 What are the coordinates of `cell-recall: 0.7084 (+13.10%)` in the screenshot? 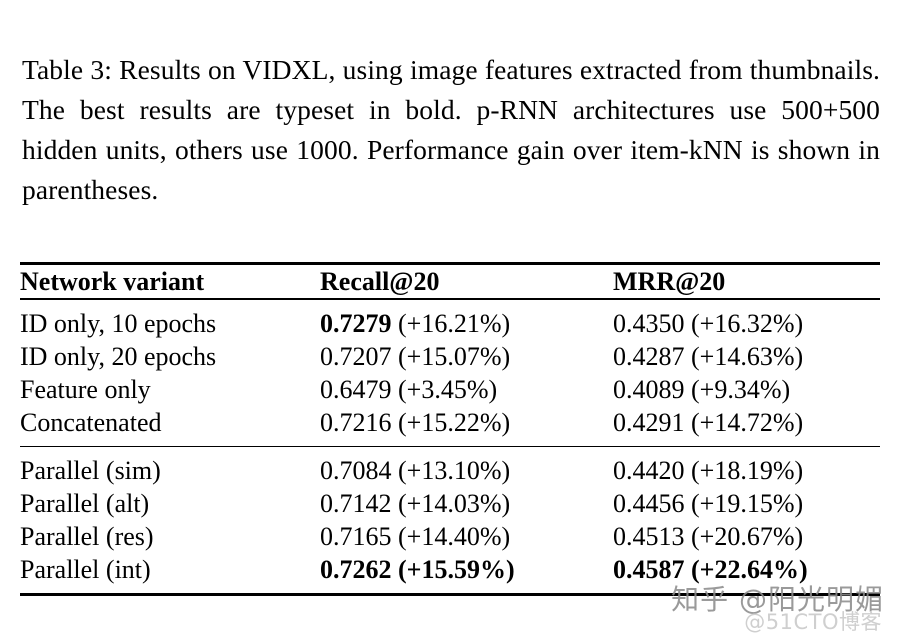 It's located at (466, 467).